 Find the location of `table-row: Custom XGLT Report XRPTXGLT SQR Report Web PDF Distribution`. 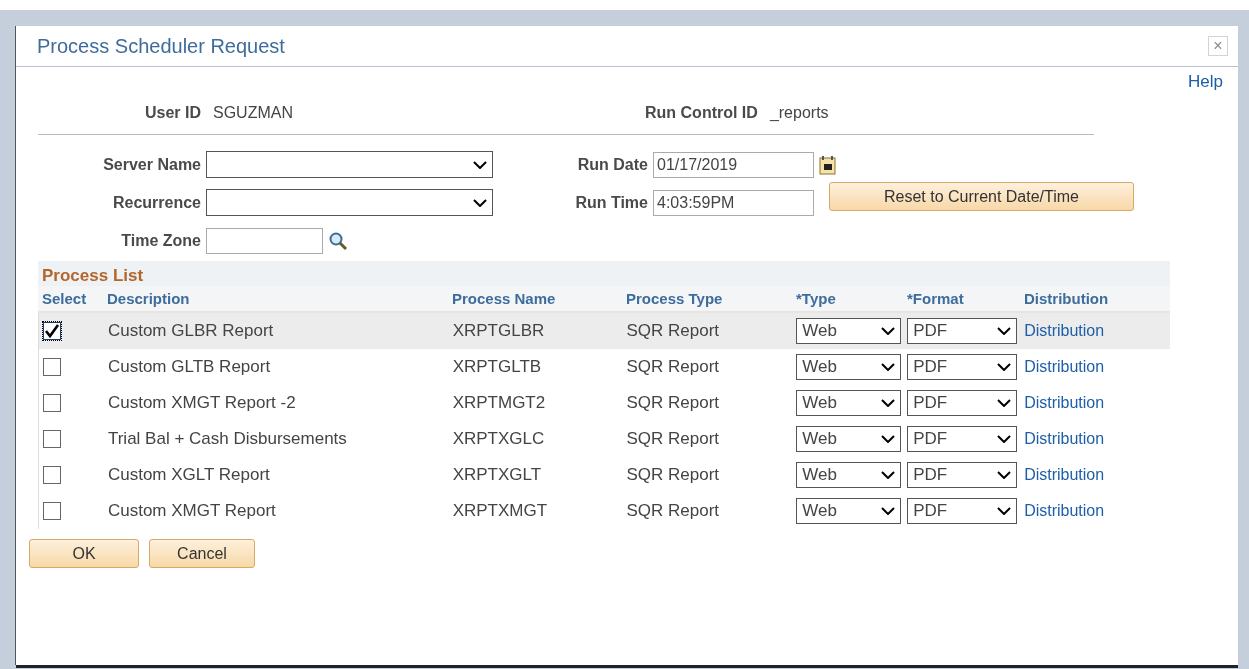

table-row: Custom XGLT Report XRPTXGLT SQR Report Web PDF Distribution is located at coordinates (604, 475).